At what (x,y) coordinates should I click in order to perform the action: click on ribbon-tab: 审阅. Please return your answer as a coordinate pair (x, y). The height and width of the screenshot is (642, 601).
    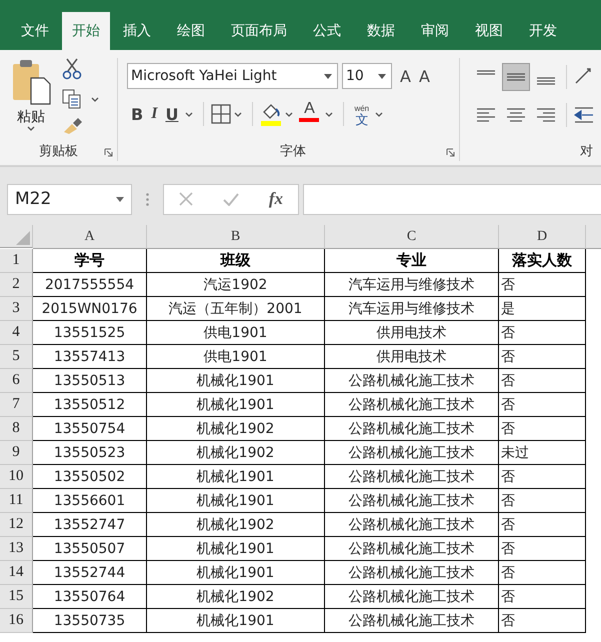
    Looking at the image, I should click on (435, 31).